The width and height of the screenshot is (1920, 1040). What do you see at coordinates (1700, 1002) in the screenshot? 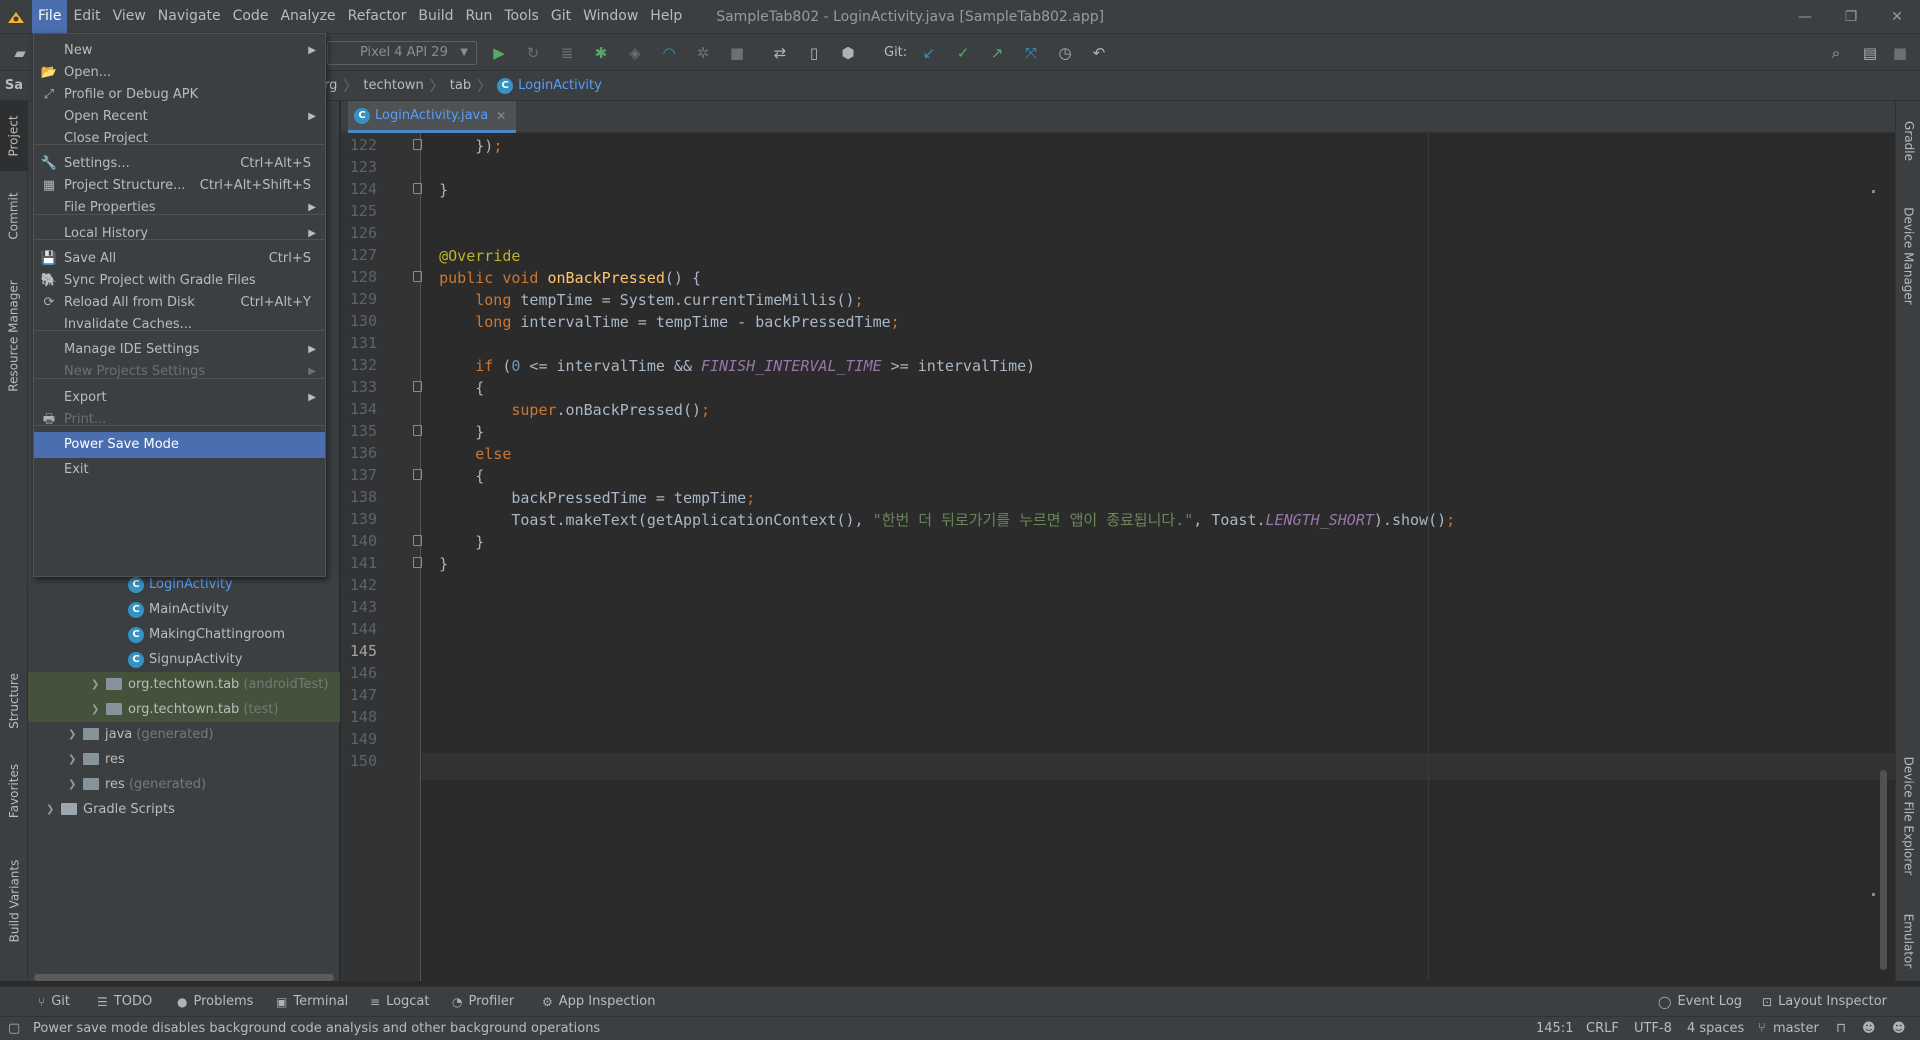
I see `bottom-tab-event-log: ◯ Event Log` at bounding box center [1700, 1002].